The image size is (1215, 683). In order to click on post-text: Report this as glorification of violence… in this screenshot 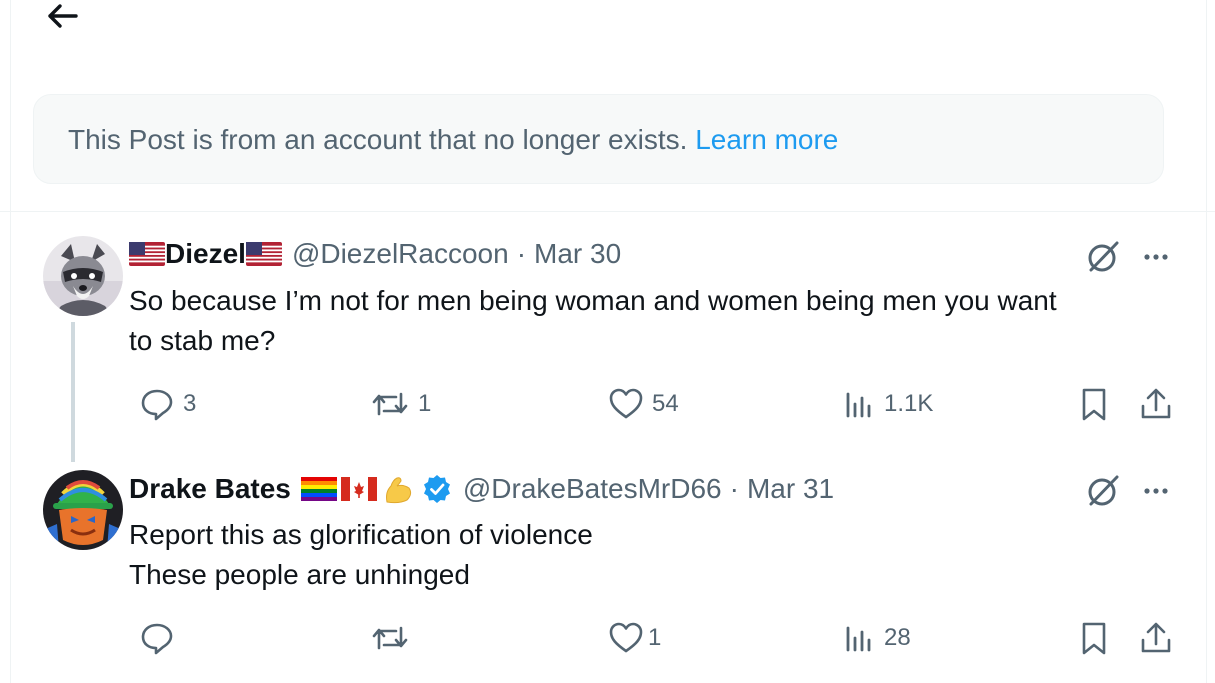, I will do `click(361, 555)`.